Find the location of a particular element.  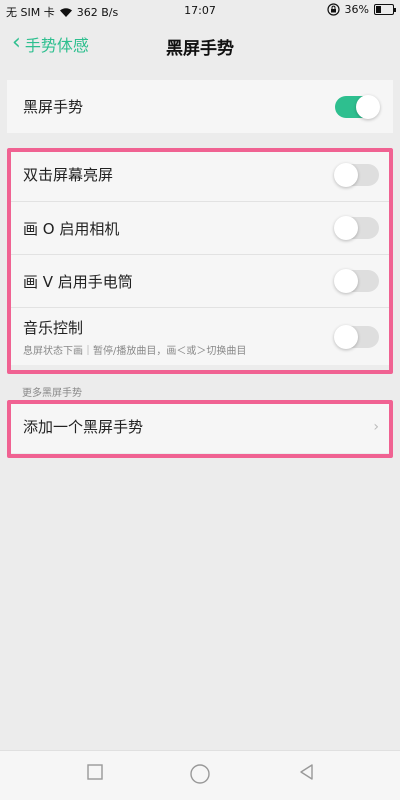

main-toggle-card: 黑屏手势 is located at coordinates (200, 106).